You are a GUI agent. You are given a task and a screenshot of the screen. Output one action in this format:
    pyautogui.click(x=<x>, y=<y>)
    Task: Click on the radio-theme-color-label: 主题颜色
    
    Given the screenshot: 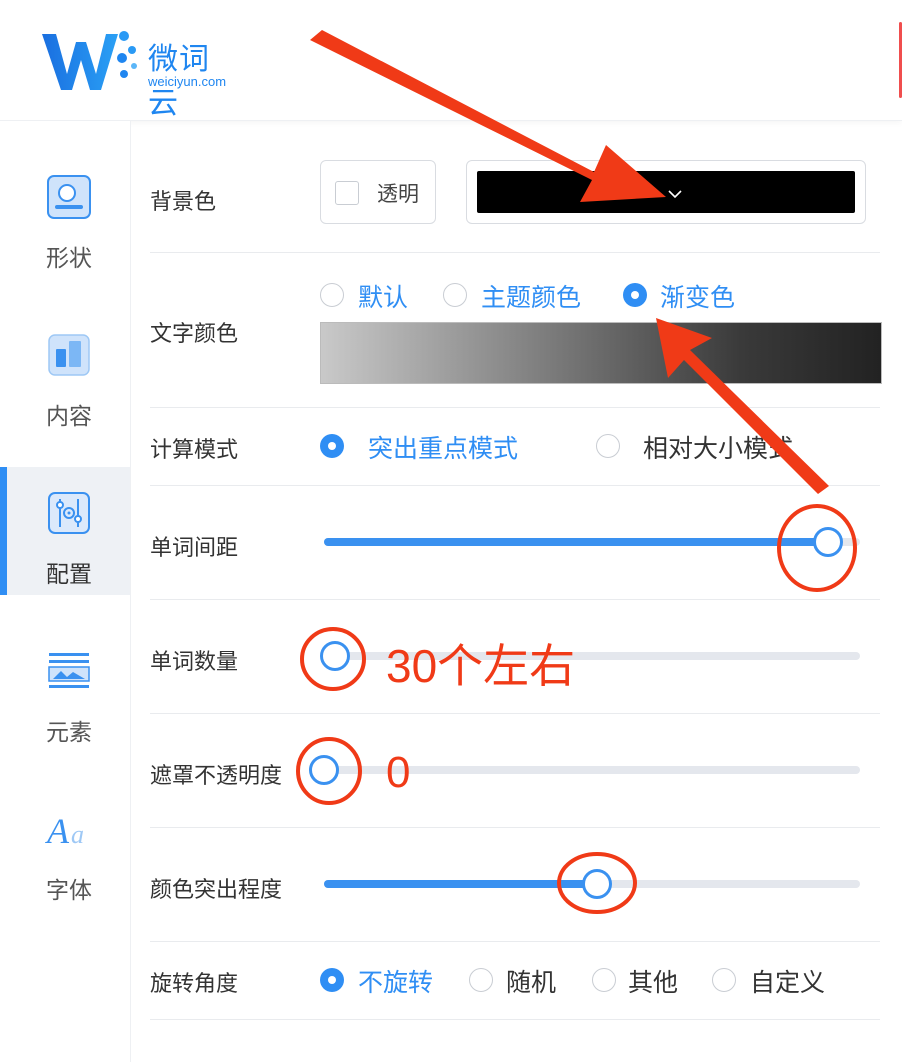 What is the action you would take?
    pyautogui.click(x=531, y=296)
    